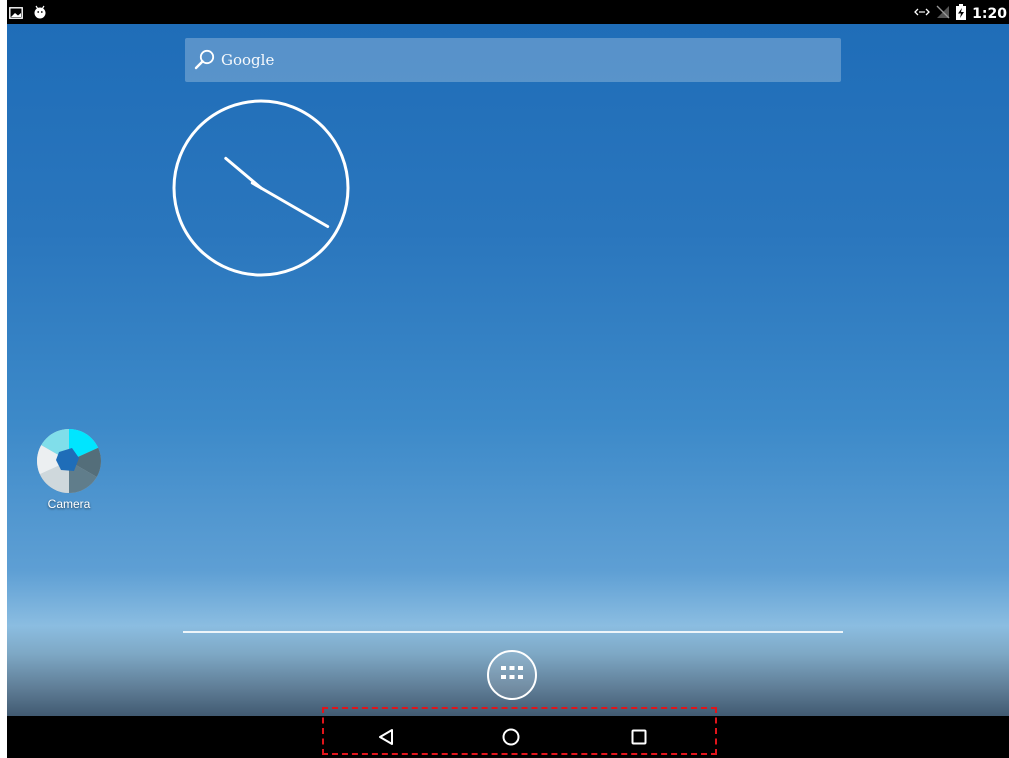 The width and height of the screenshot is (1009, 758). I want to click on camera-icon, so click(69, 461).